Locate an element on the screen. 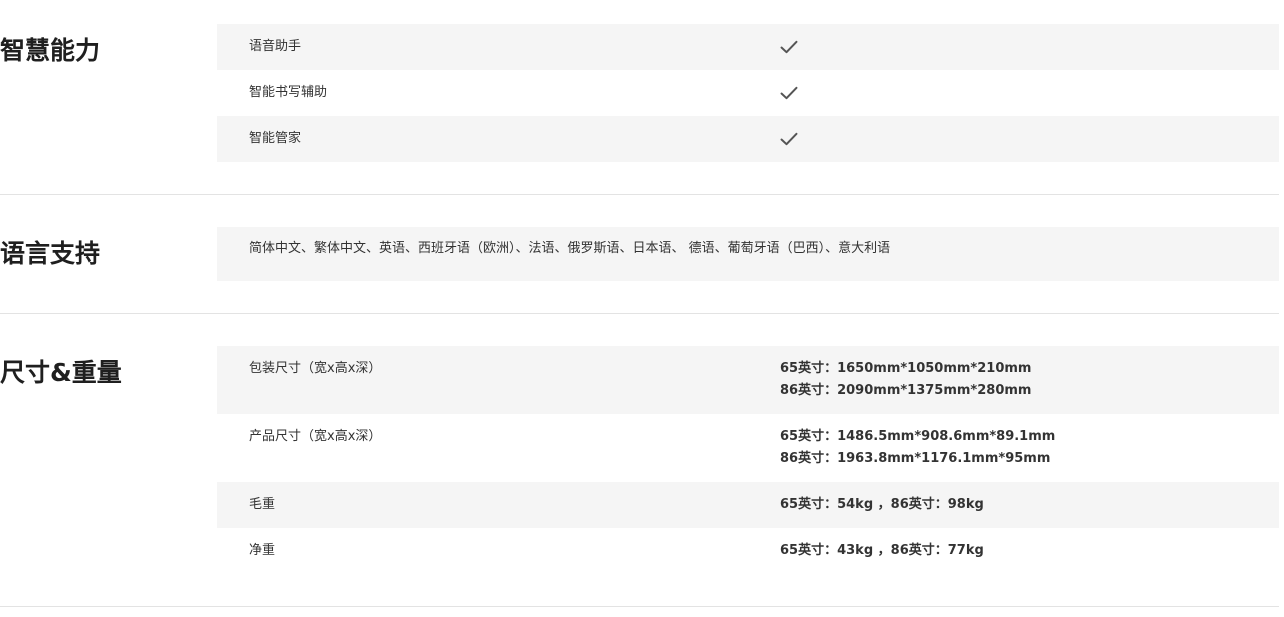  value-line: 65英寸：1486.5mm*908.6mm*89.1mm is located at coordinates (918, 436).